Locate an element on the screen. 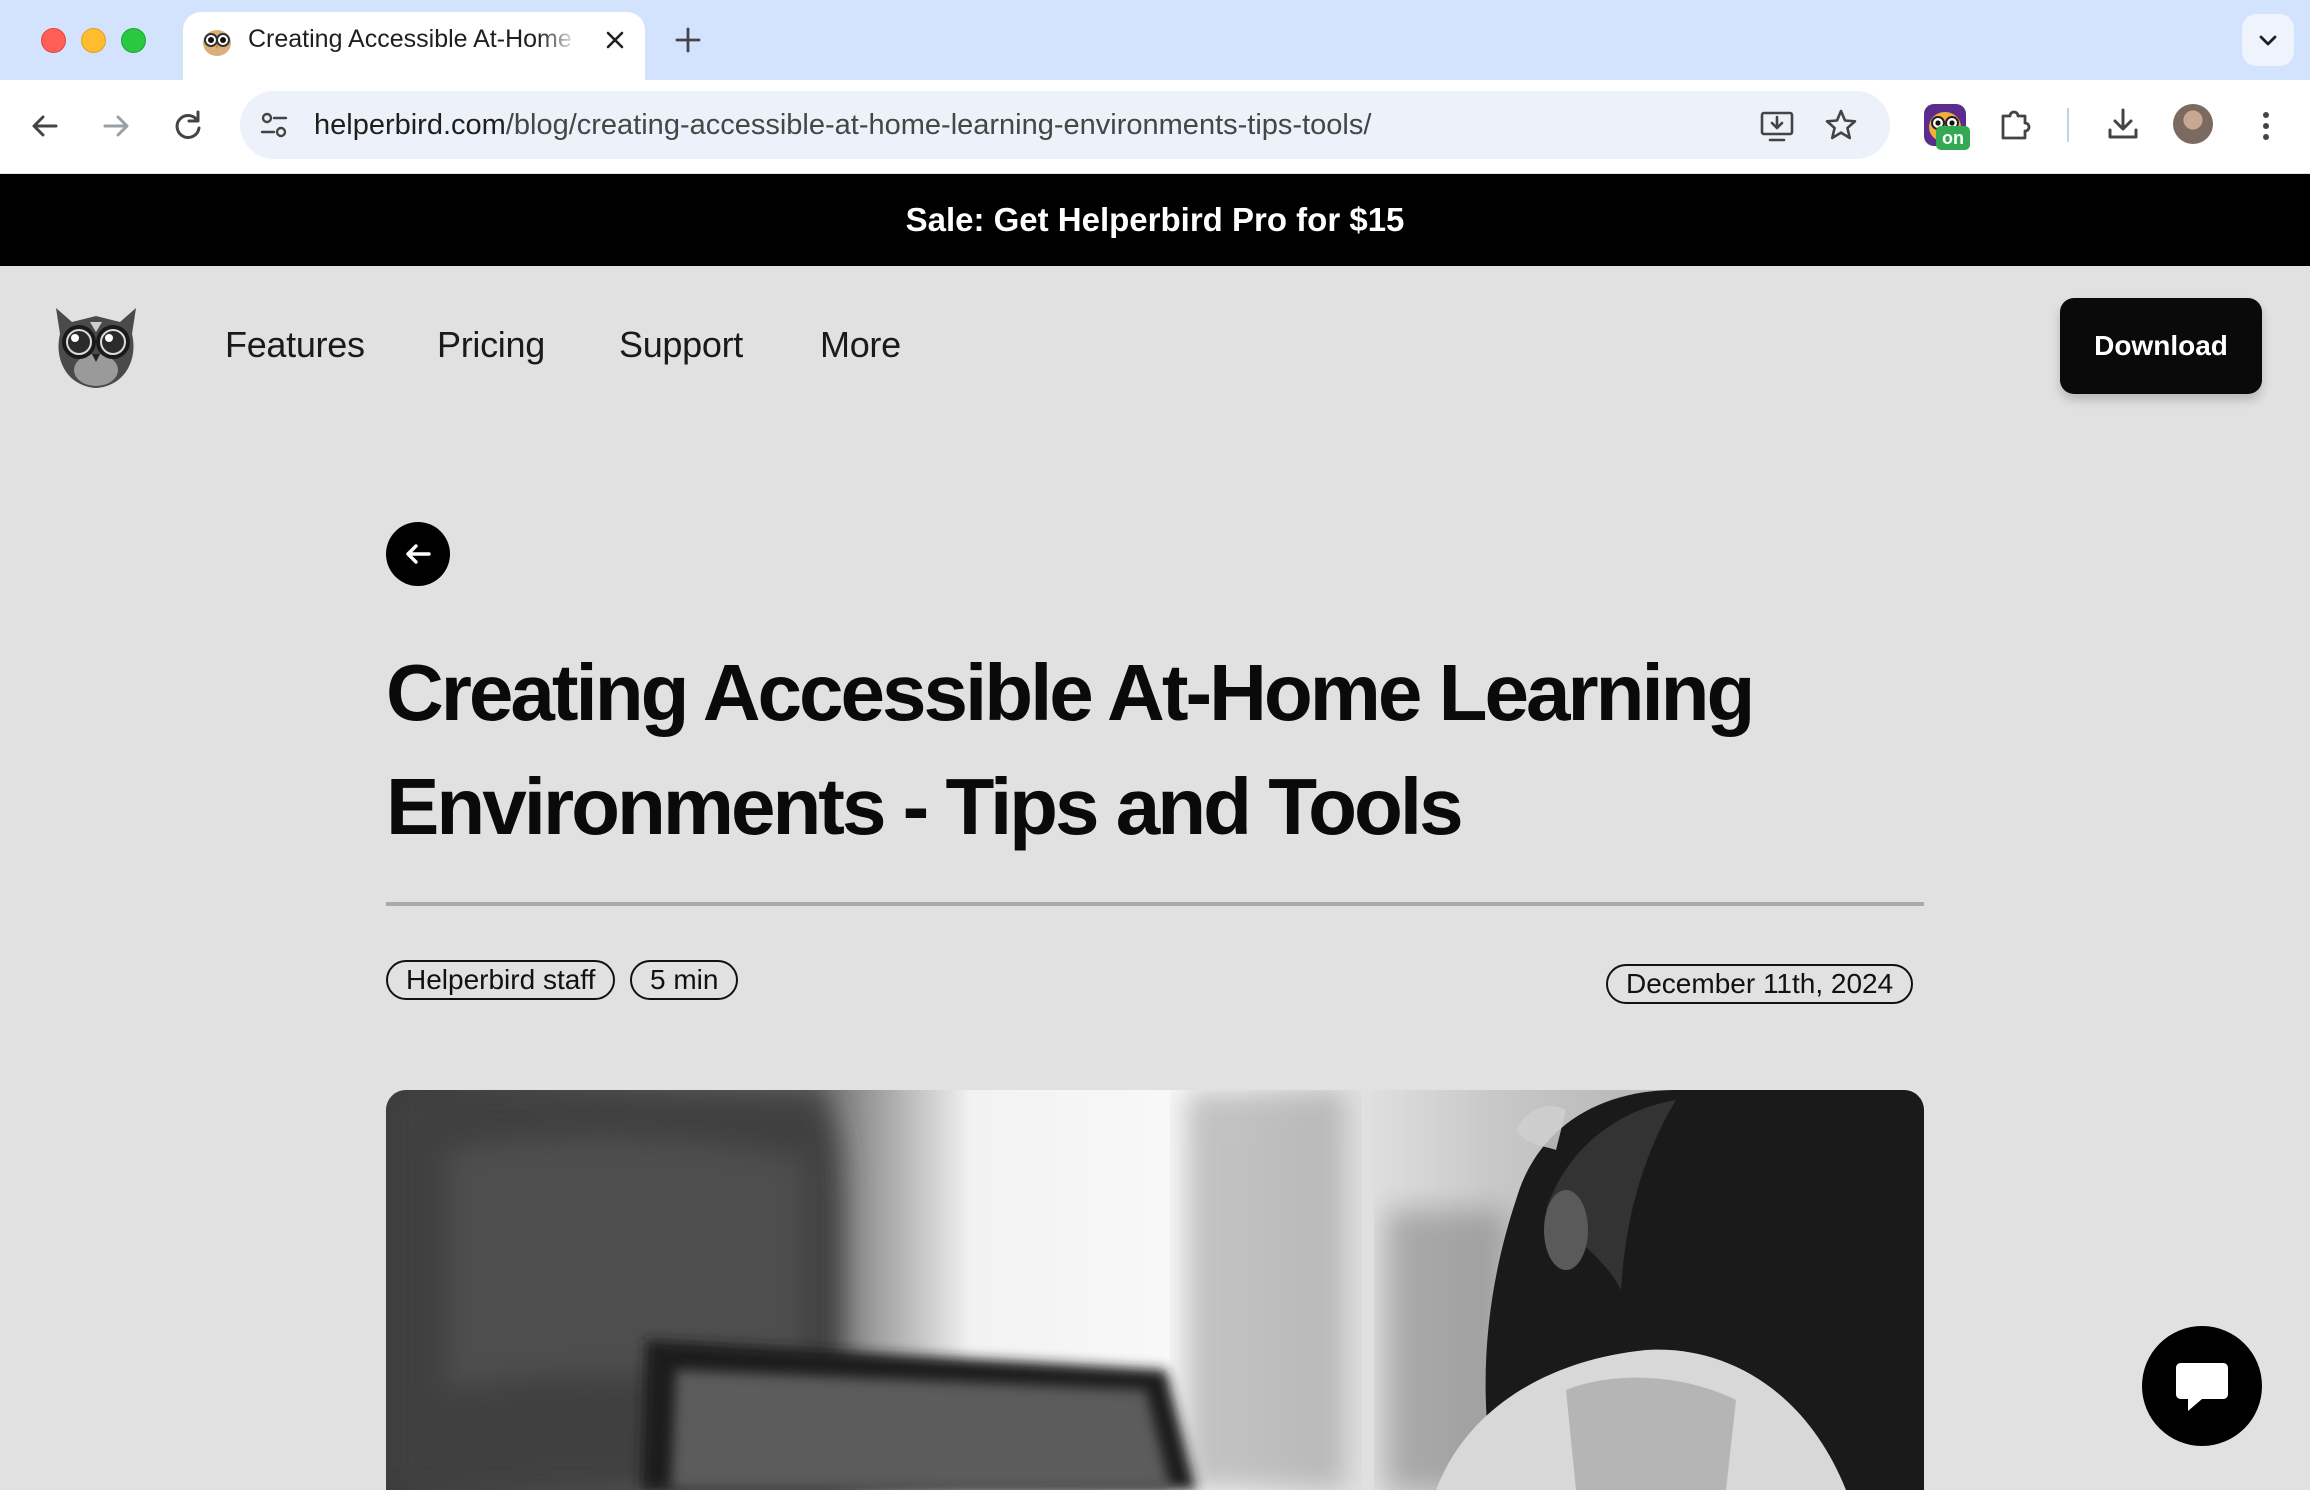 The height and width of the screenshot is (1490, 2310). sale-banner: Sale: Get Helperbird Pro for $15 is located at coordinates (1155, 220).